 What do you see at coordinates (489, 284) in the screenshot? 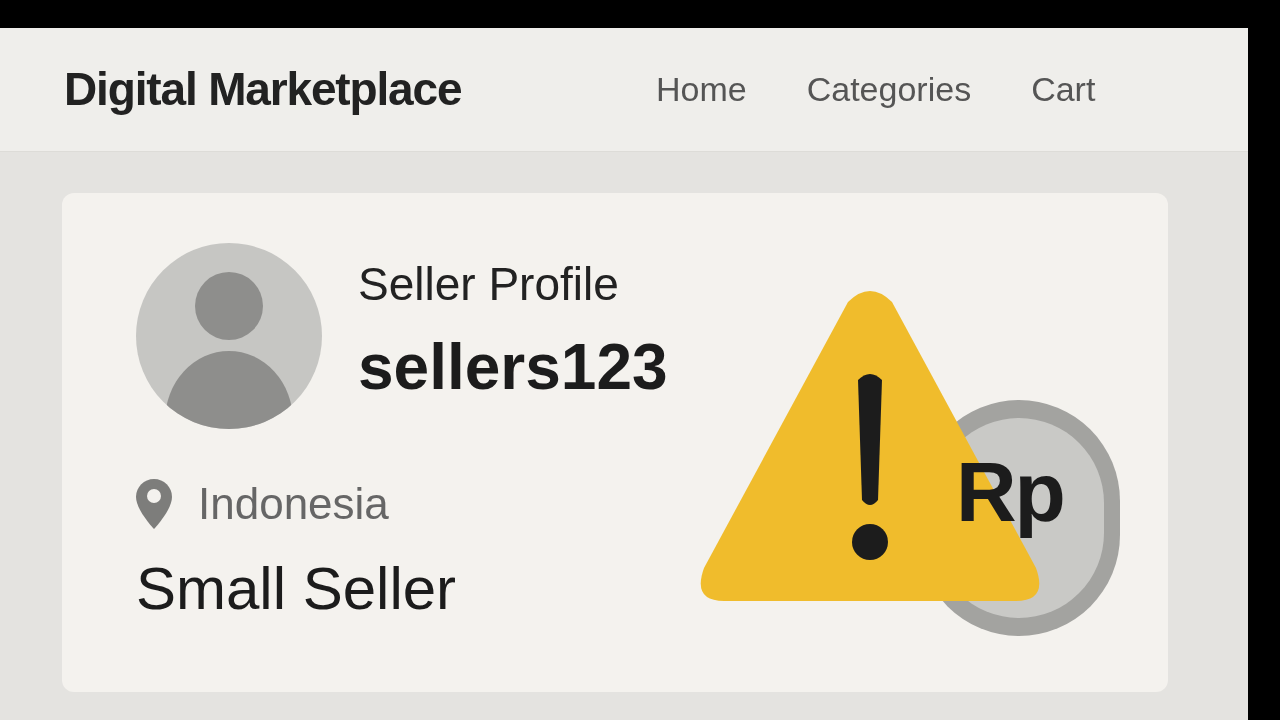
I see `profile-heading: Seller Profile` at bounding box center [489, 284].